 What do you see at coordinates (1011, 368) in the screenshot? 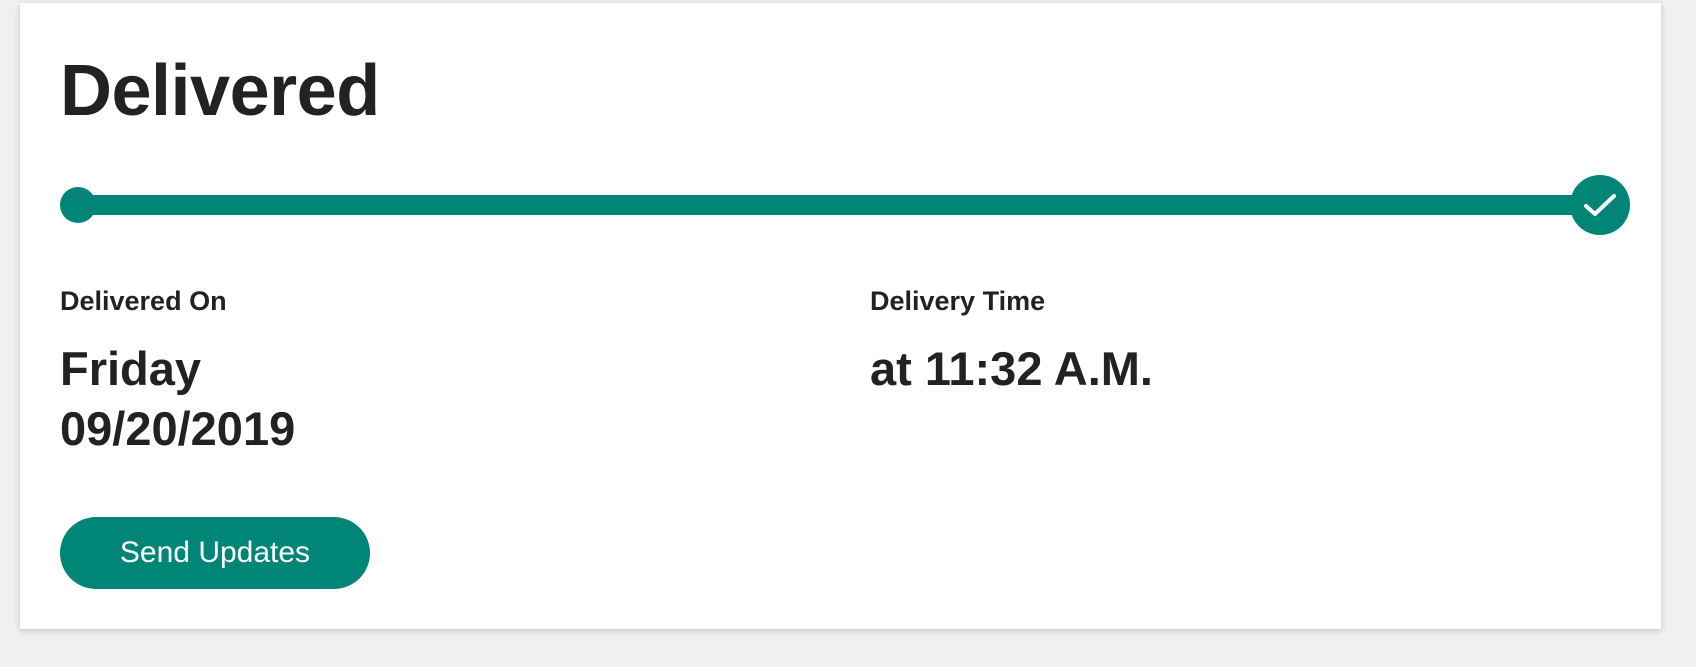
I see `delivery-time: at 11:32 A.M.` at bounding box center [1011, 368].